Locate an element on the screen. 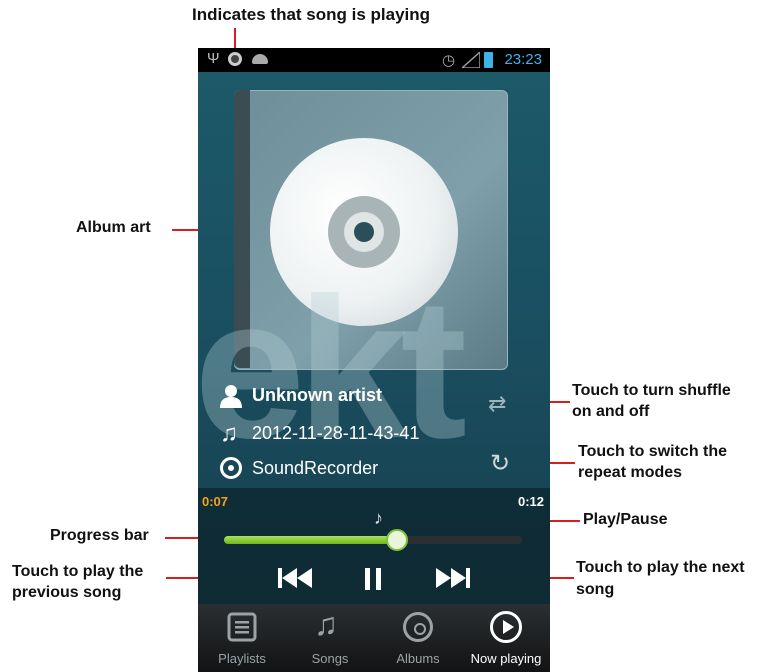  progress-fill is located at coordinates (310, 540).